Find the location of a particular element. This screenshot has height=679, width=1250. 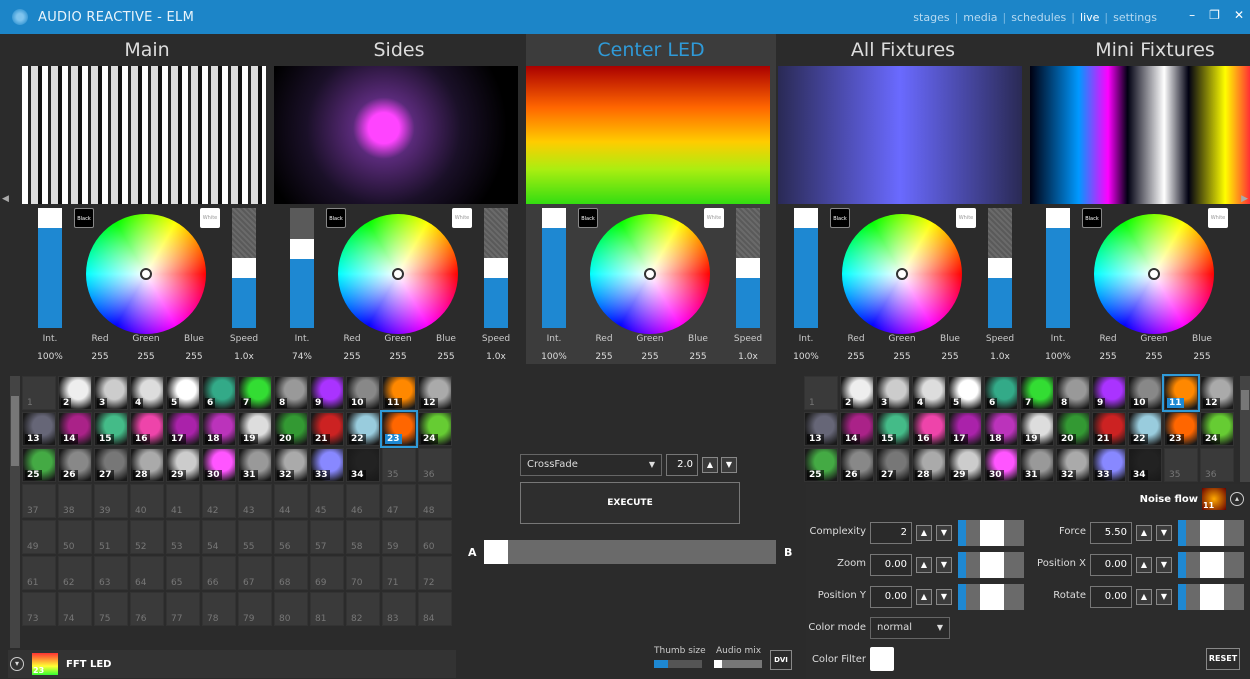

posy-field: 0.00 is located at coordinates (891, 597).